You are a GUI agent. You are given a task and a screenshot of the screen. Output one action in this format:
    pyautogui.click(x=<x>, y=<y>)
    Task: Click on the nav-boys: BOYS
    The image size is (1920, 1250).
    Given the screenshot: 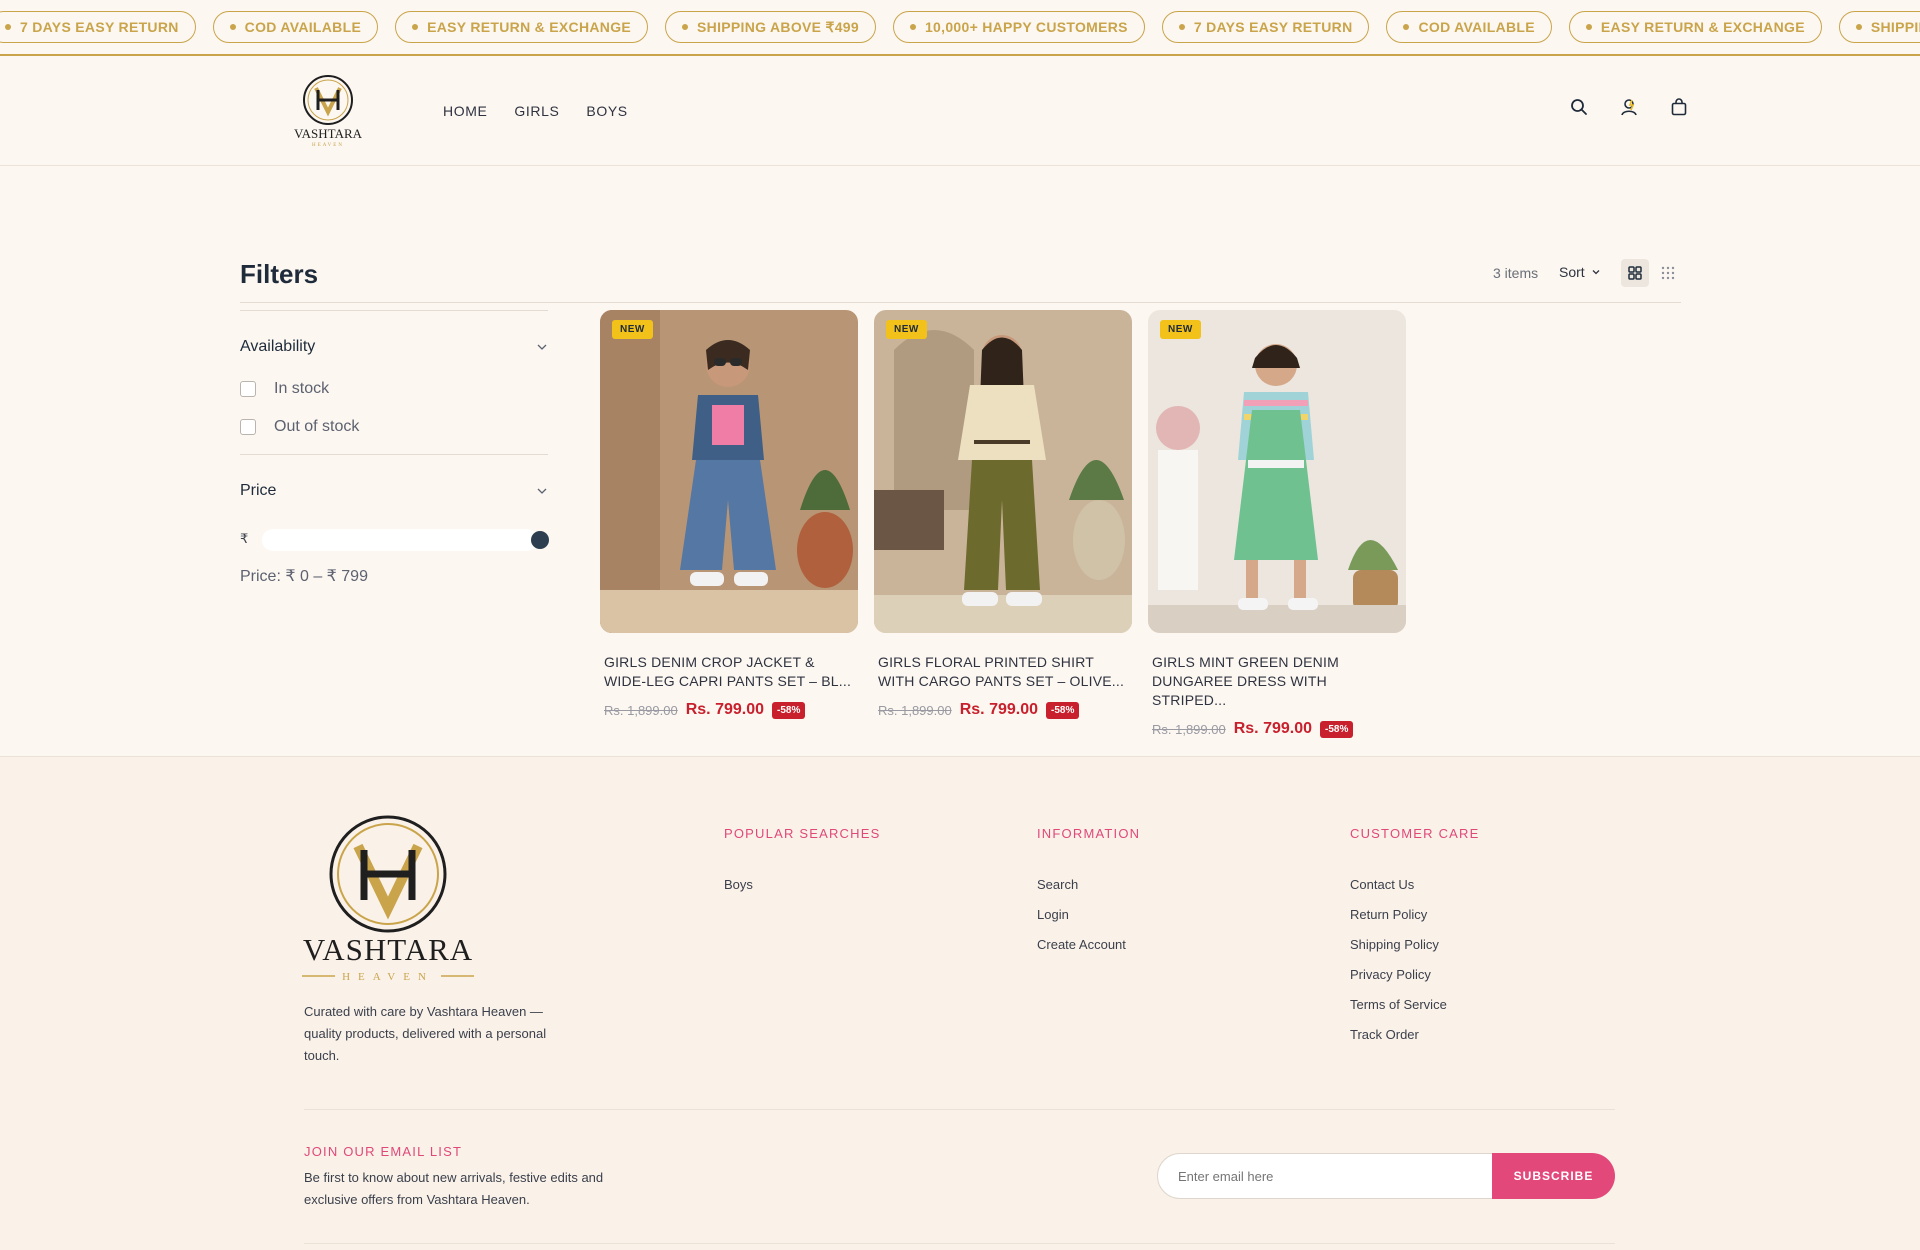 What is the action you would take?
    pyautogui.click(x=606, y=111)
    